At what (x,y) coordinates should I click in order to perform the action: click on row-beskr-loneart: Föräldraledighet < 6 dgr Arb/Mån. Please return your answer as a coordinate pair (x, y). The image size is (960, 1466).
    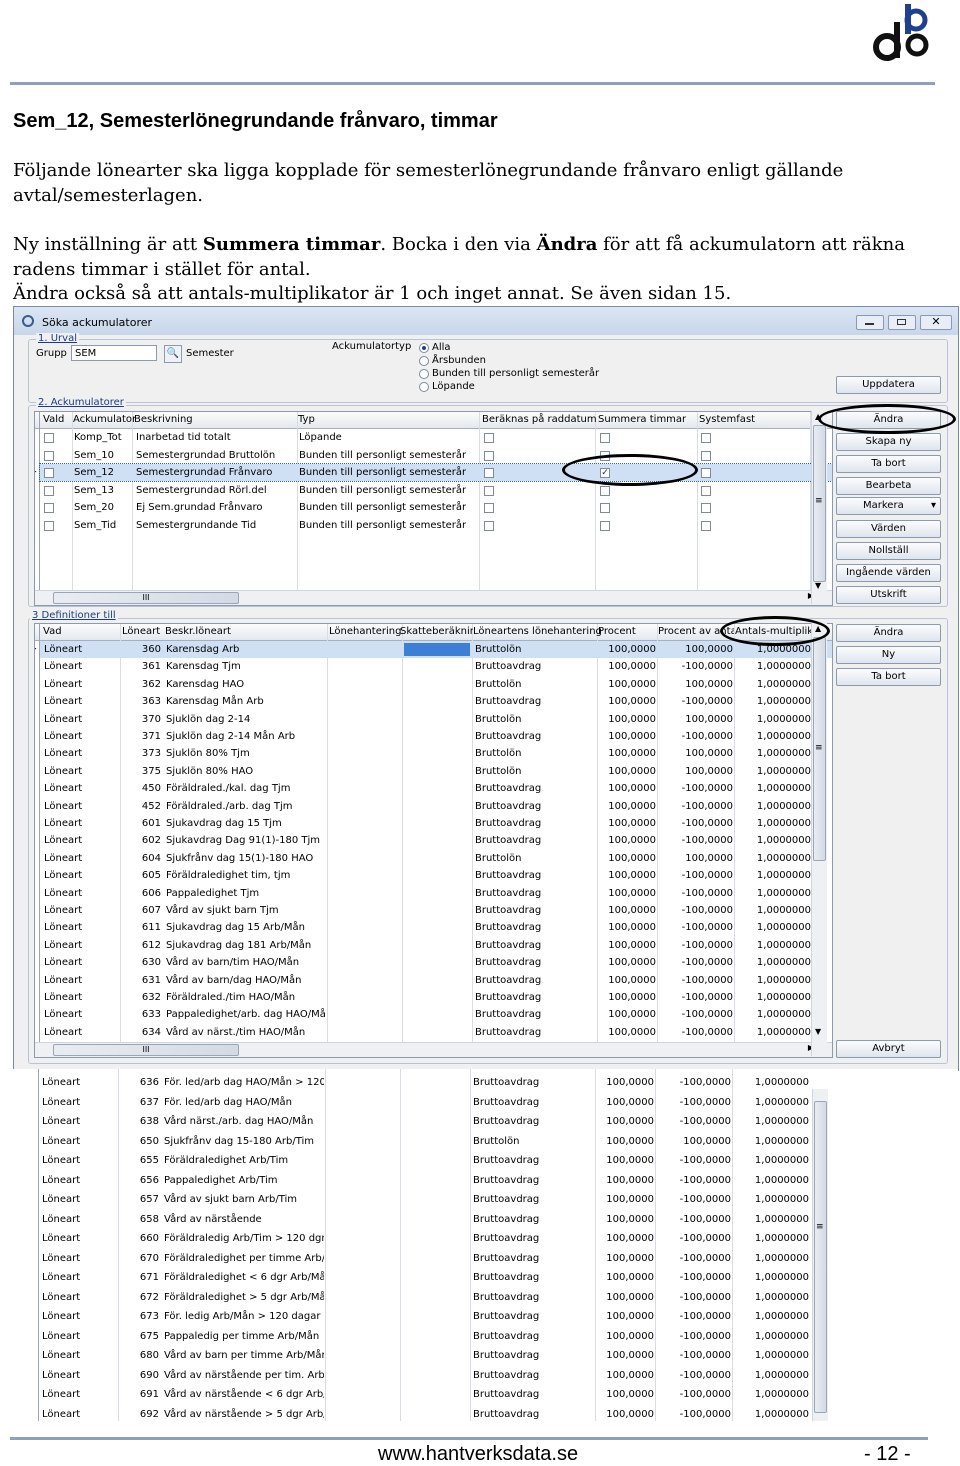
    Looking at the image, I should click on (244, 1277).